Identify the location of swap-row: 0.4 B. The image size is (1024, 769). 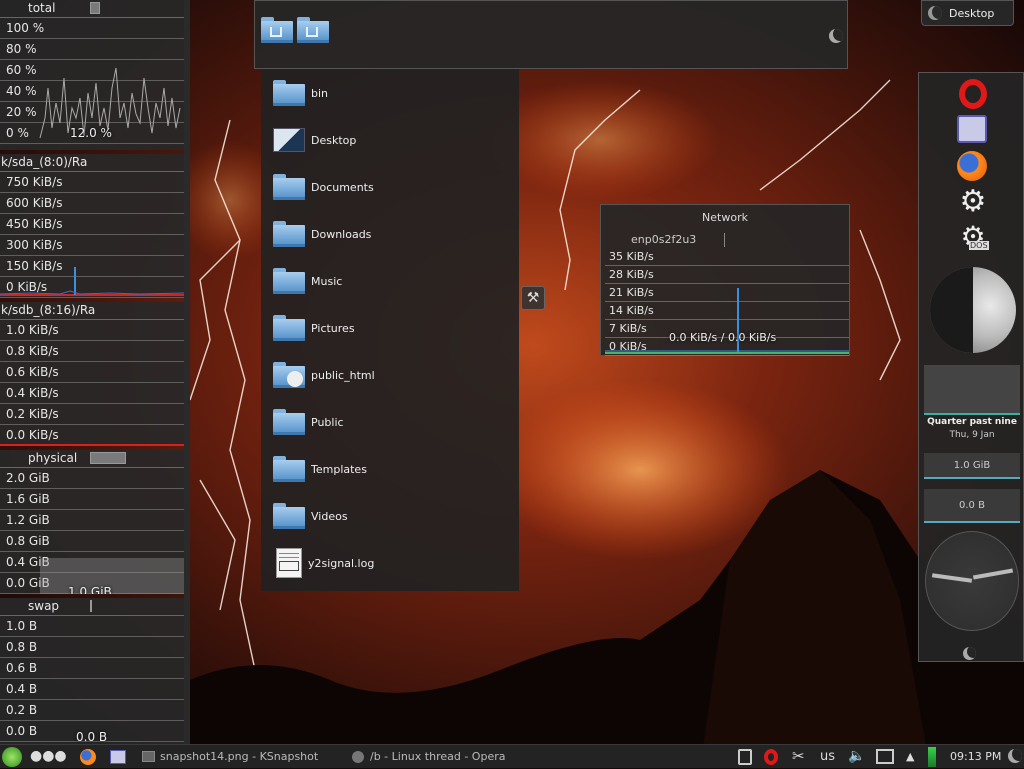
(92, 689).